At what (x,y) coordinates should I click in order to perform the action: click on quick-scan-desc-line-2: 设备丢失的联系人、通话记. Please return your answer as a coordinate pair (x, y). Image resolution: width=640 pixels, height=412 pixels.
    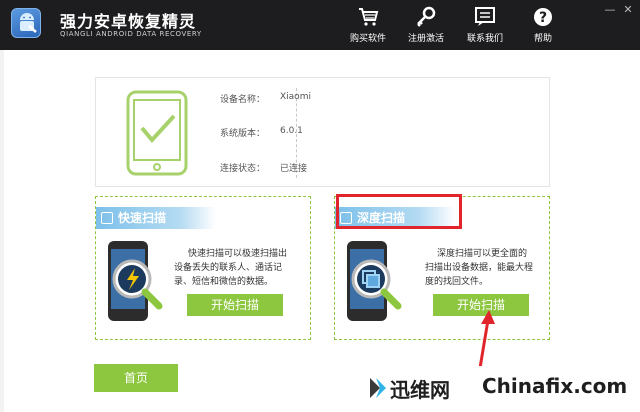
    Looking at the image, I should click on (228, 268).